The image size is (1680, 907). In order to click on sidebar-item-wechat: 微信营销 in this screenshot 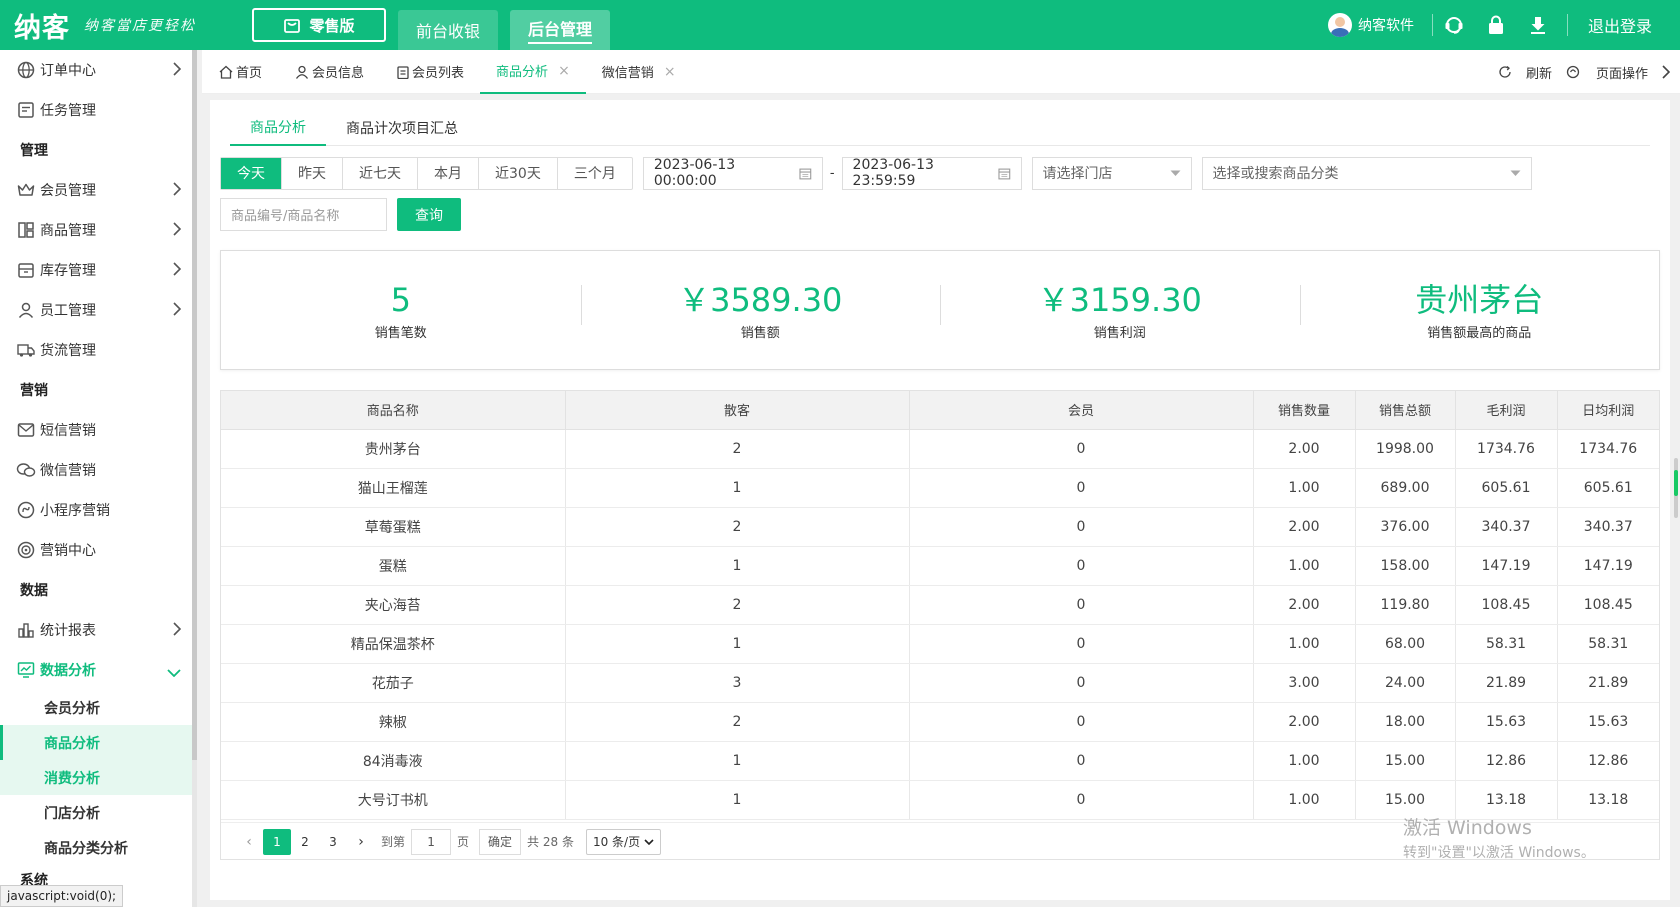, I will do `click(98, 470)`.